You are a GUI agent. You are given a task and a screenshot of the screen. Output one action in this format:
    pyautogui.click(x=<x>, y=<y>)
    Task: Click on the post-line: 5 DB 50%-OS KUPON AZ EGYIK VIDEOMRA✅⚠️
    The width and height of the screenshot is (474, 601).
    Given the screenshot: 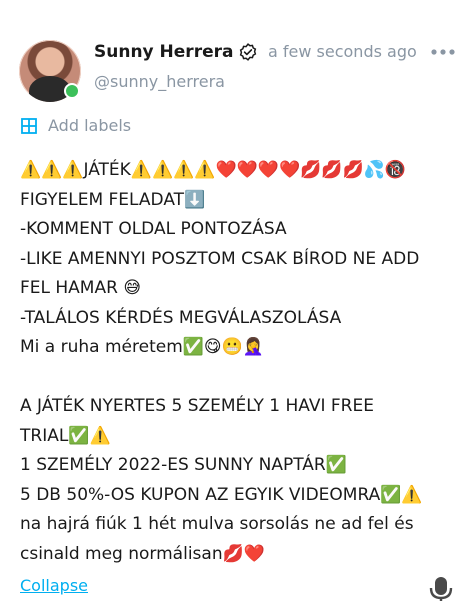 What is the action you would take?
    pyautogui.click(x=221, y=494)
    